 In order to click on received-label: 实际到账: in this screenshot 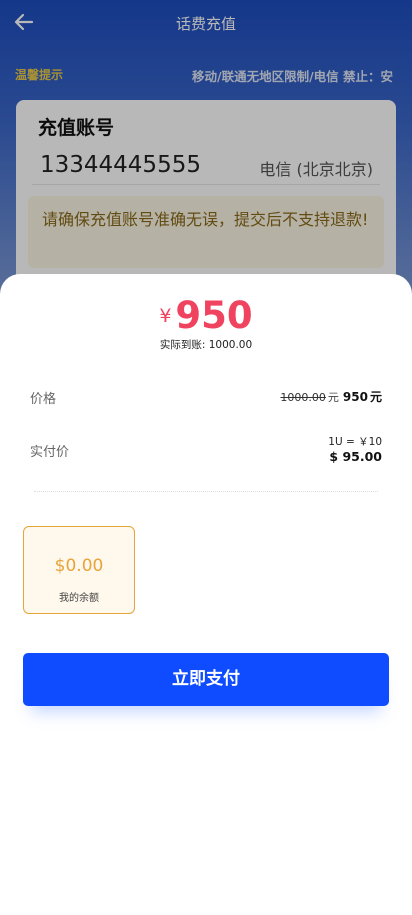, I will do `click(182, 345)`.